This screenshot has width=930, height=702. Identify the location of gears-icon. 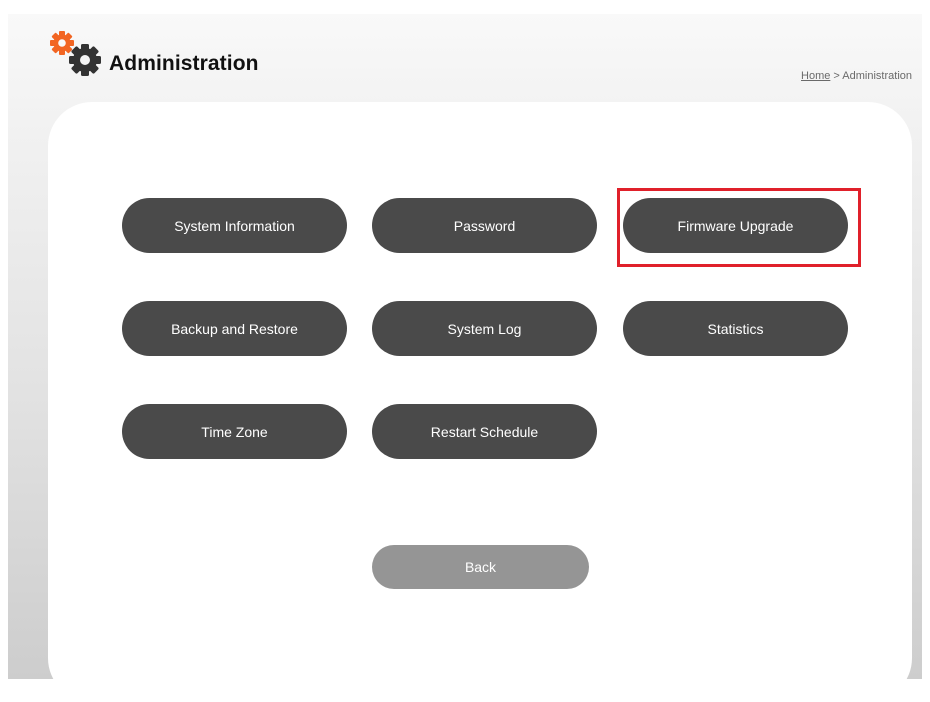
(75, 53).